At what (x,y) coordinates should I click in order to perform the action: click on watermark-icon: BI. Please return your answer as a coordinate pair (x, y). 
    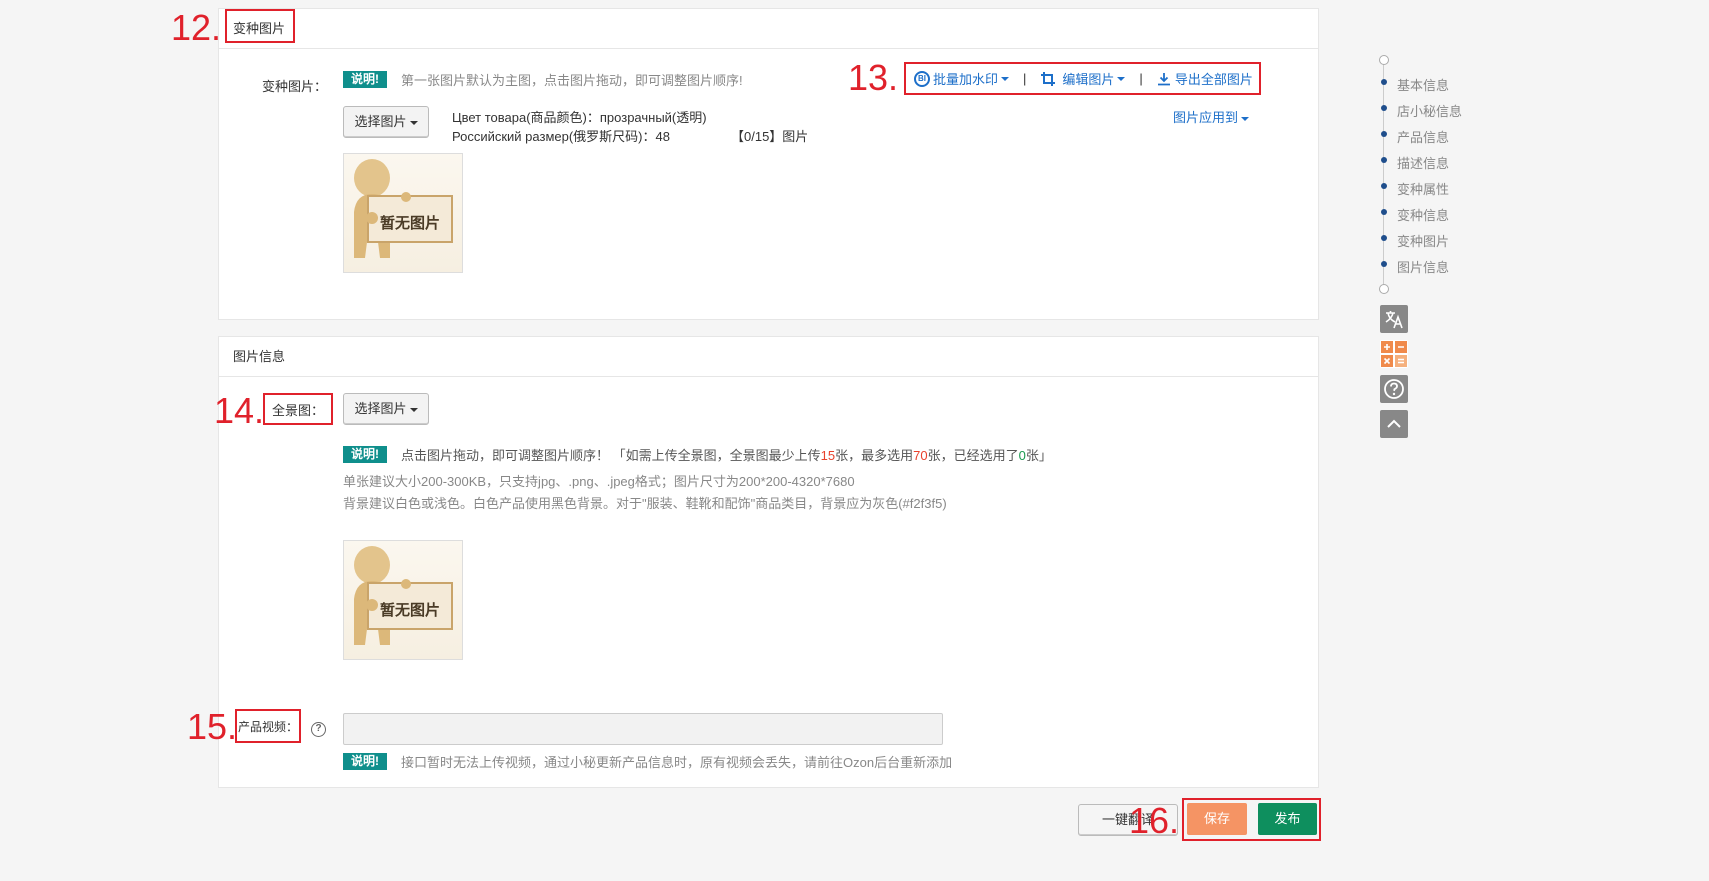
    Looking at the image, I should click on (922, 78).